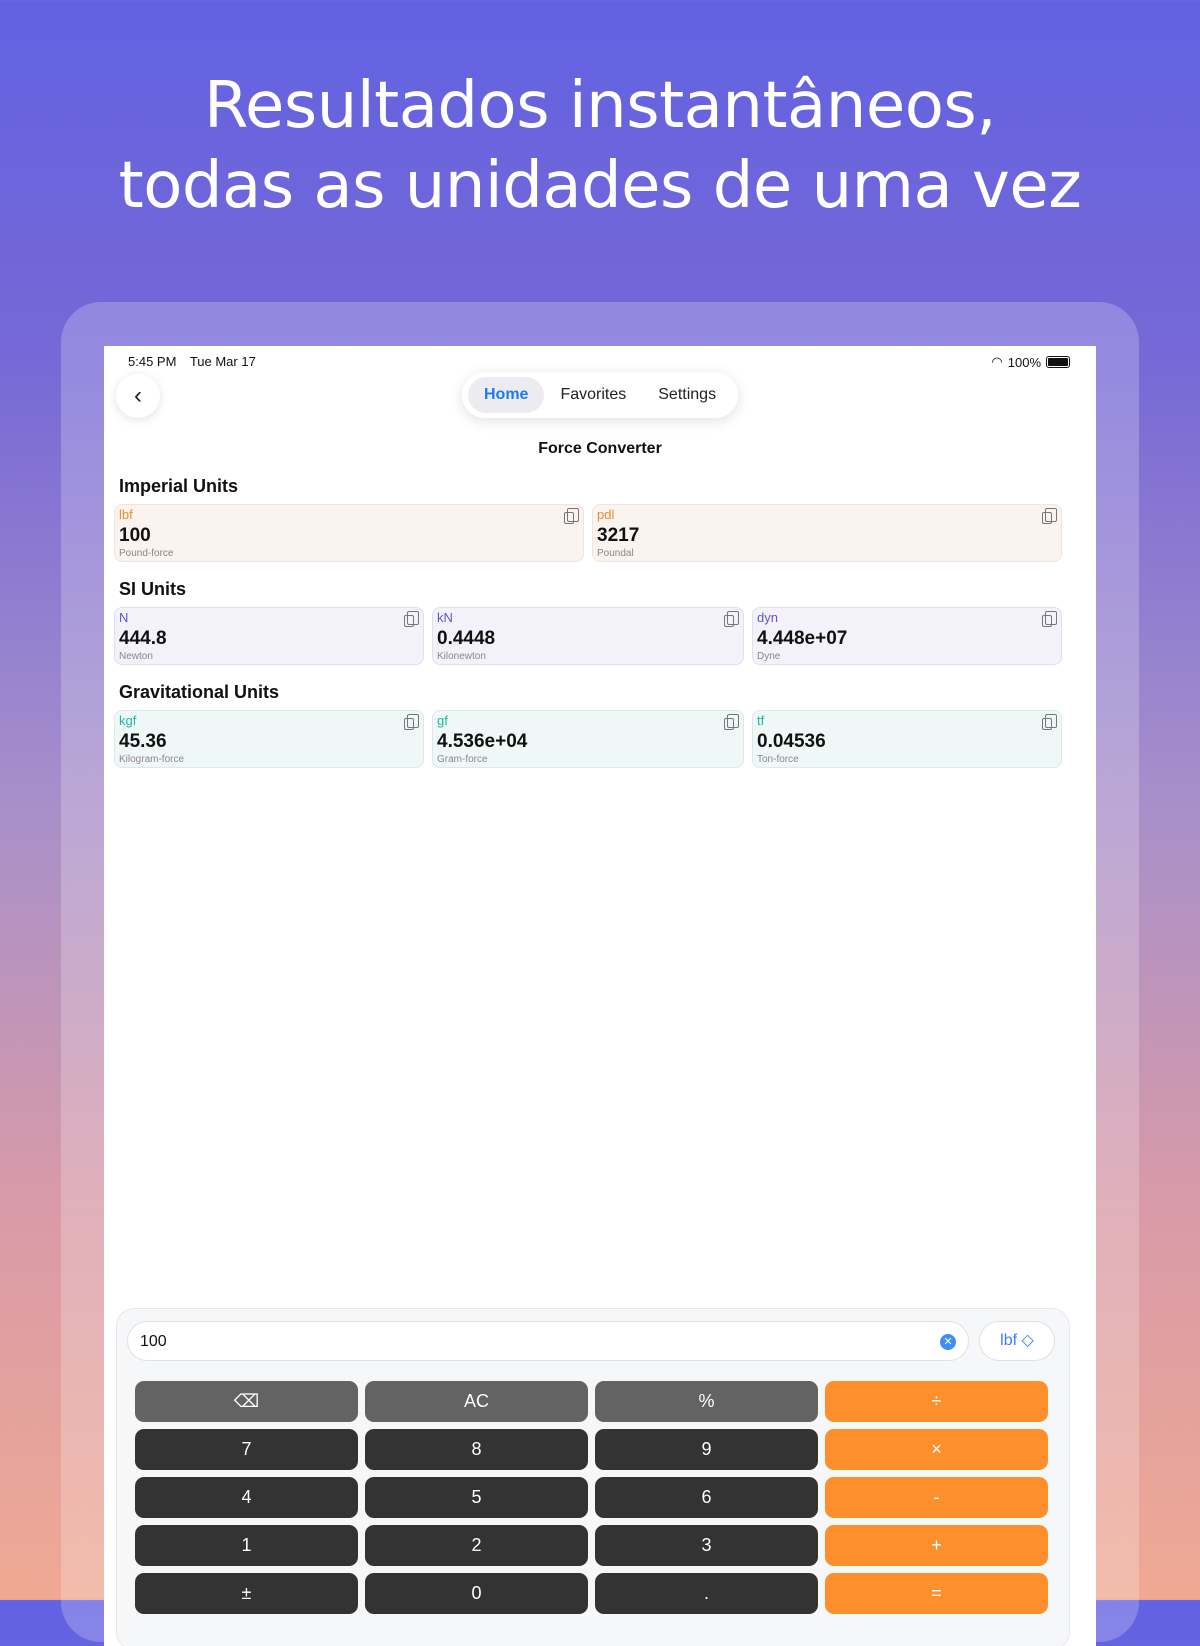  I want to click on unit-value: 0.04536, so click(791, 741).